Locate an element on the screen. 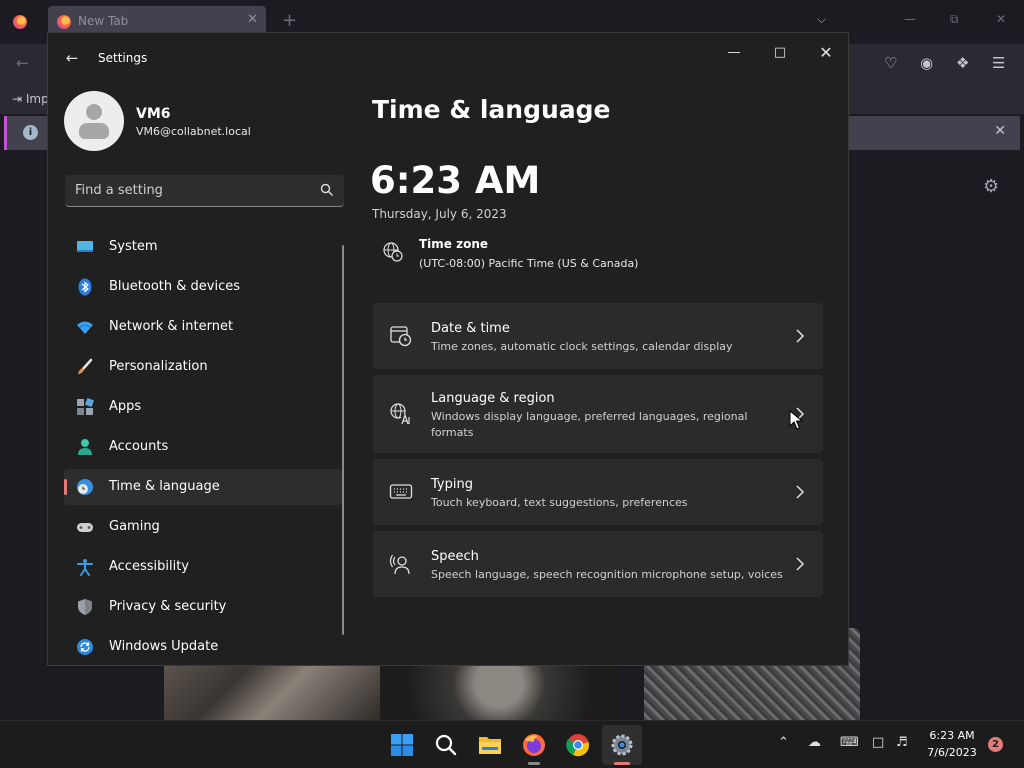 This screenshot has height=768, width=1024. start-icon is located at coordinates (402, 745).